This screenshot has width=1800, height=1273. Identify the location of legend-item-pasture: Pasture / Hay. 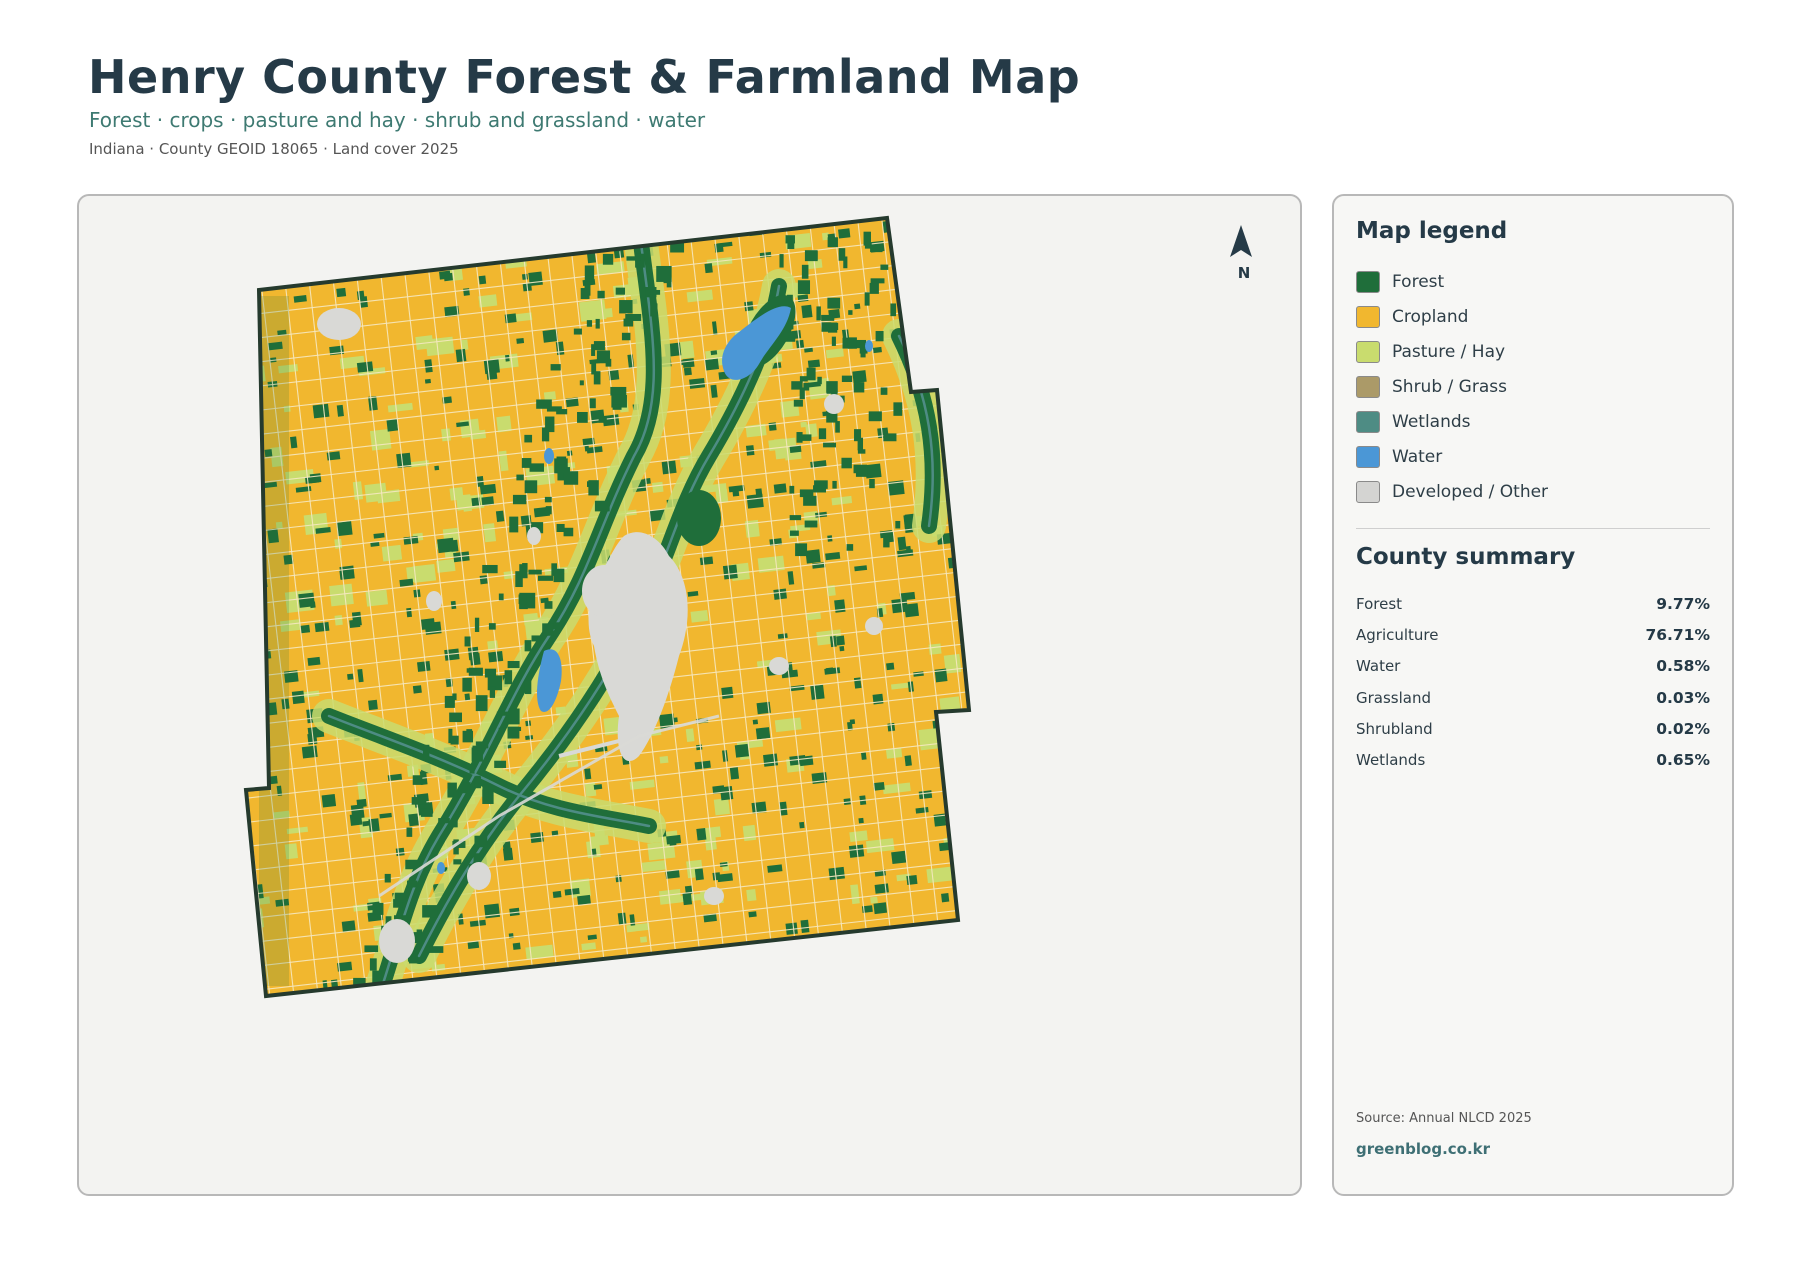
(1452, 351).